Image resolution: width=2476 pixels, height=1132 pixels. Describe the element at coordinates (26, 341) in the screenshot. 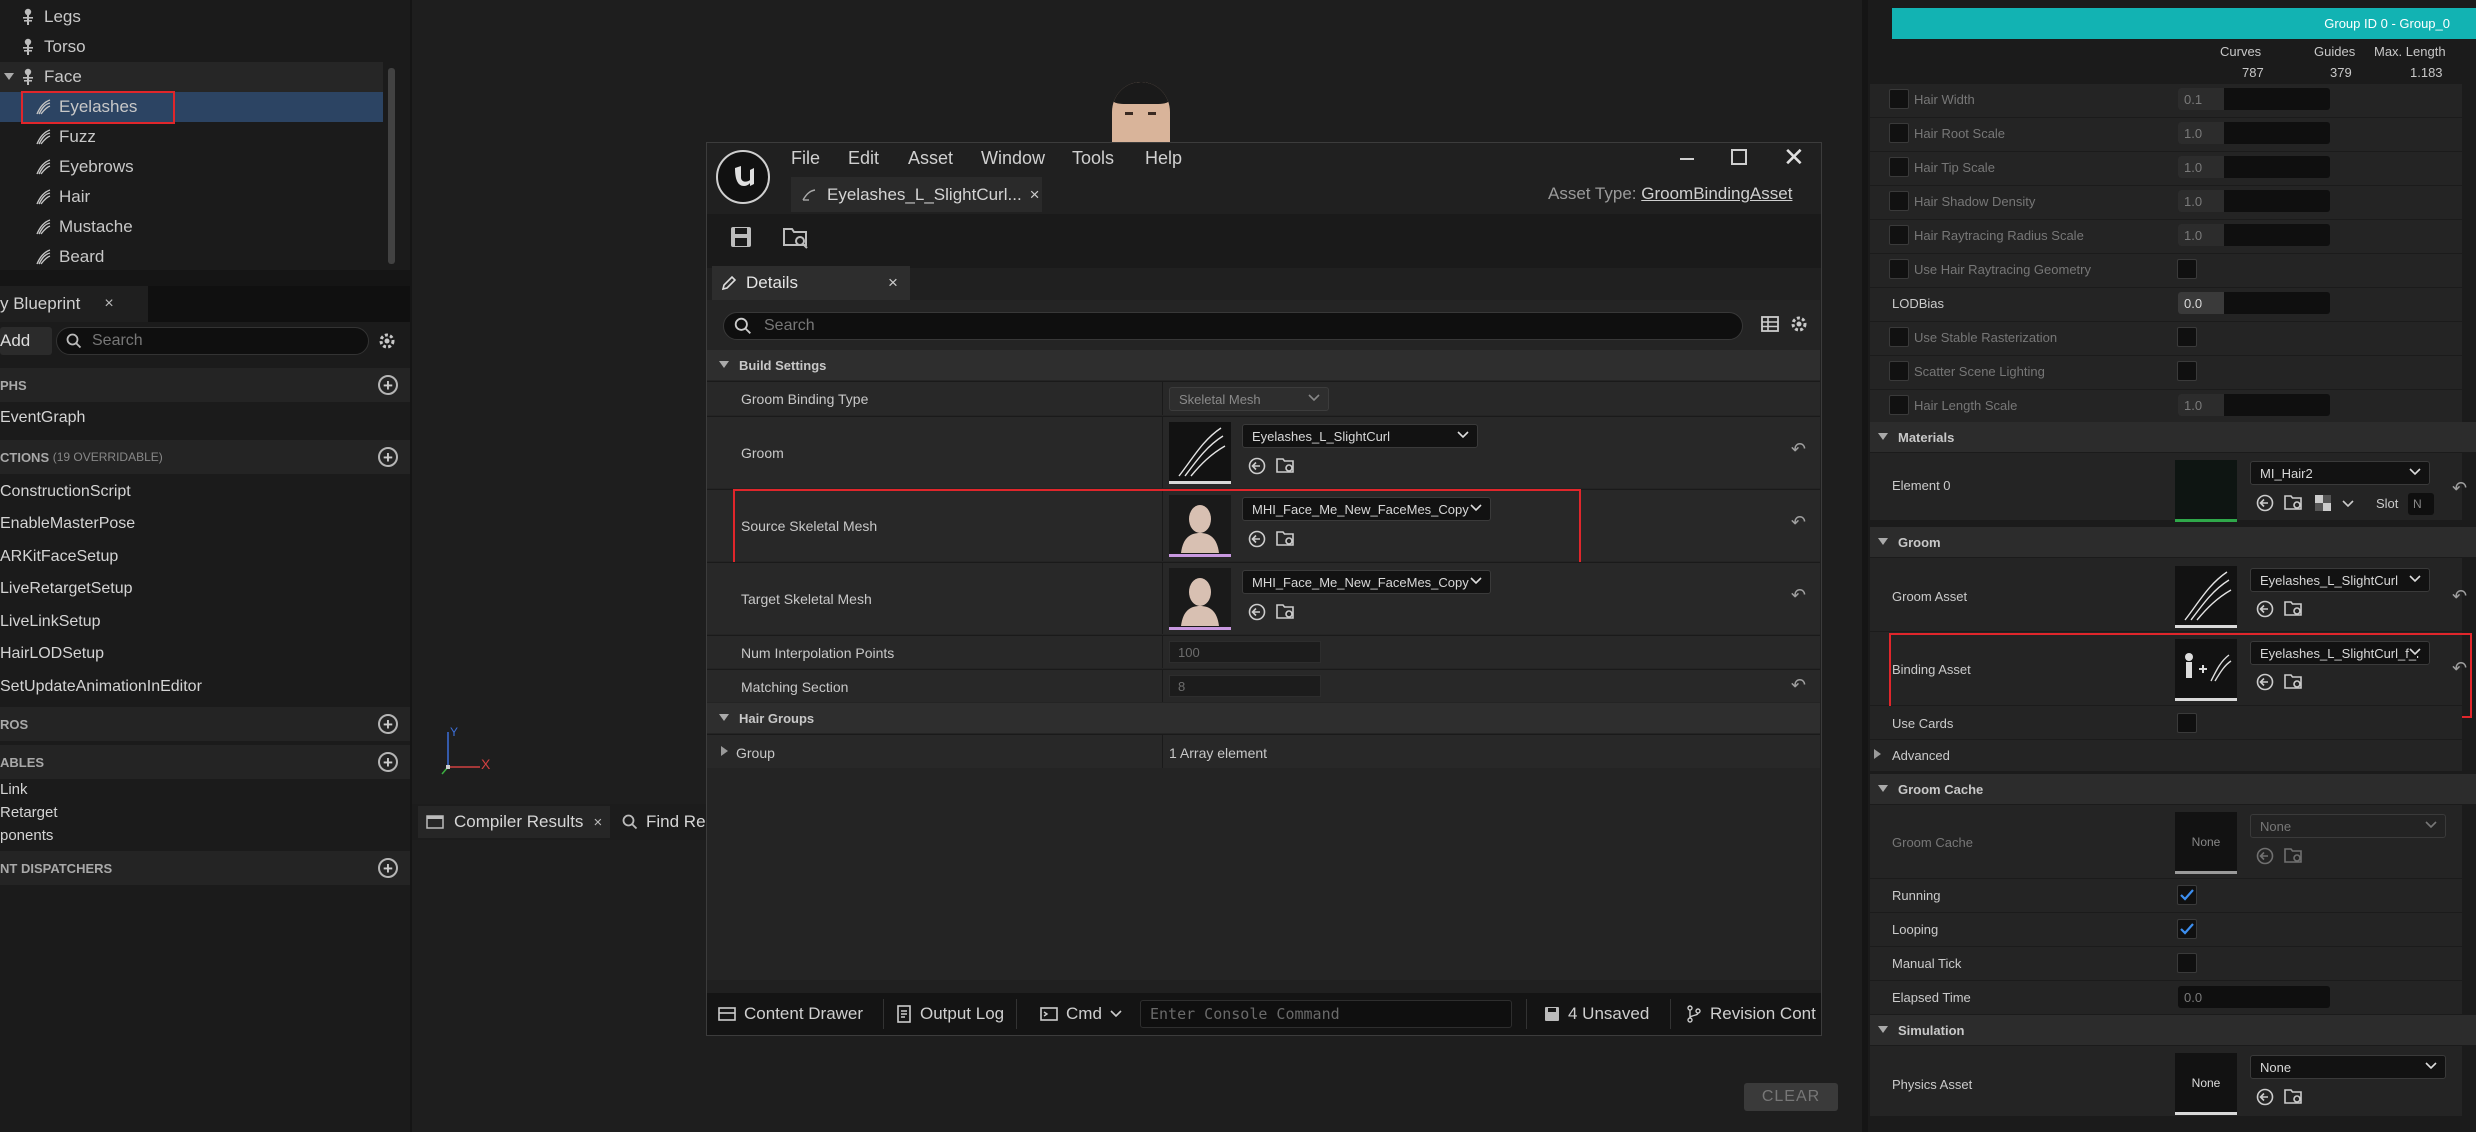

I see `add-button: Add` at that location.